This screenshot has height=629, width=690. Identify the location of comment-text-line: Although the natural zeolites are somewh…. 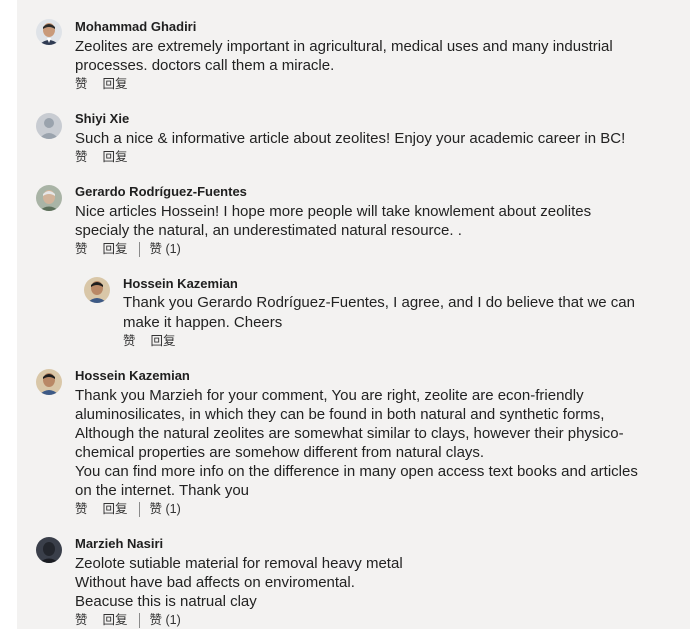
(349, 433).